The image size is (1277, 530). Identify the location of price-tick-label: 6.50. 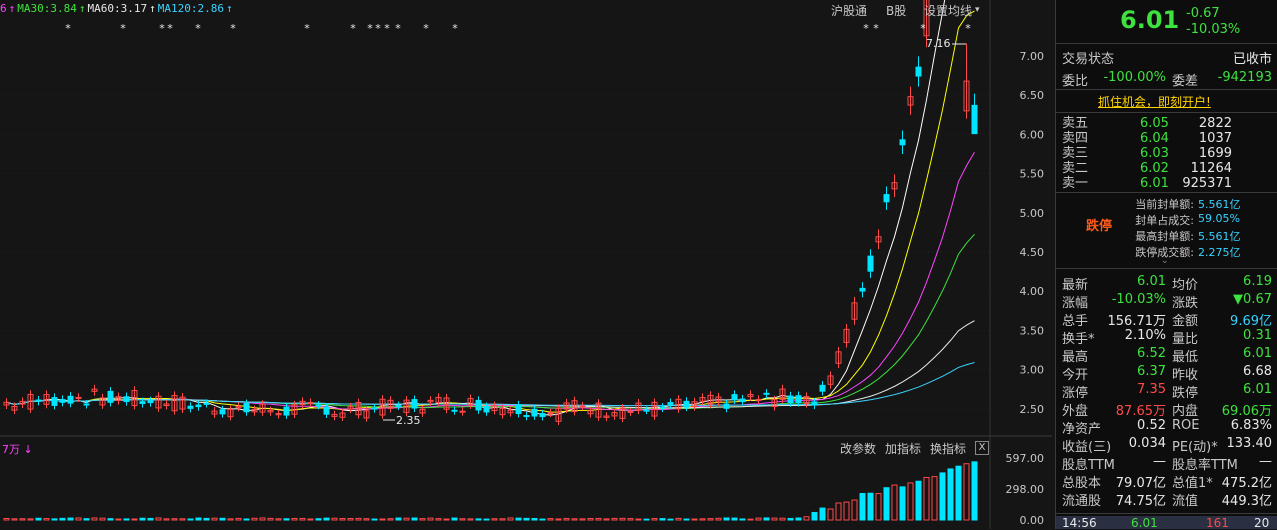
(1032, 95).